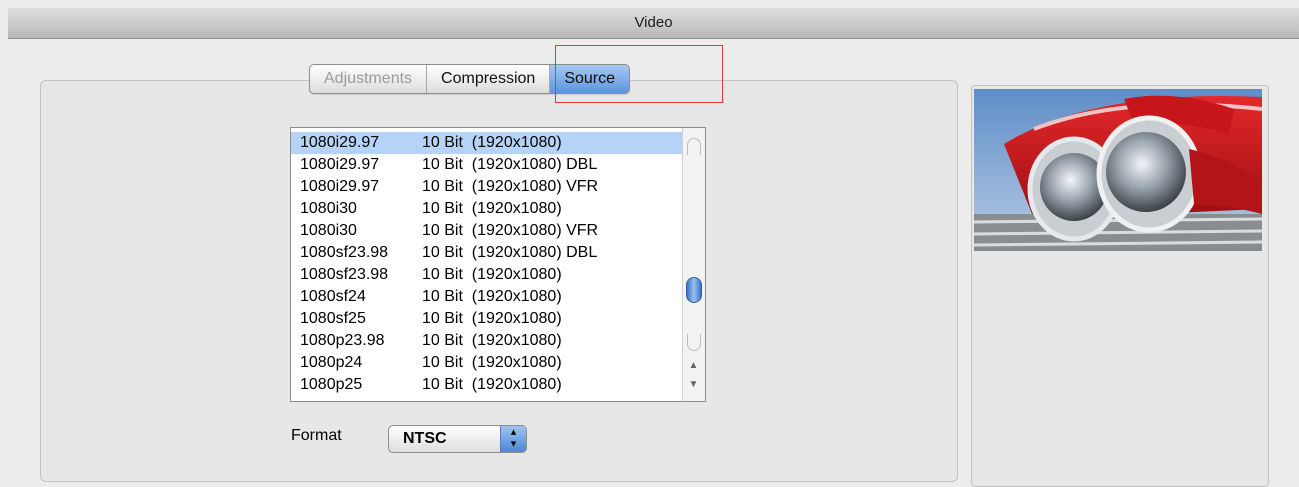  I want to click on popup-stepper-icon: ▴ ▾, so click(513, 439).